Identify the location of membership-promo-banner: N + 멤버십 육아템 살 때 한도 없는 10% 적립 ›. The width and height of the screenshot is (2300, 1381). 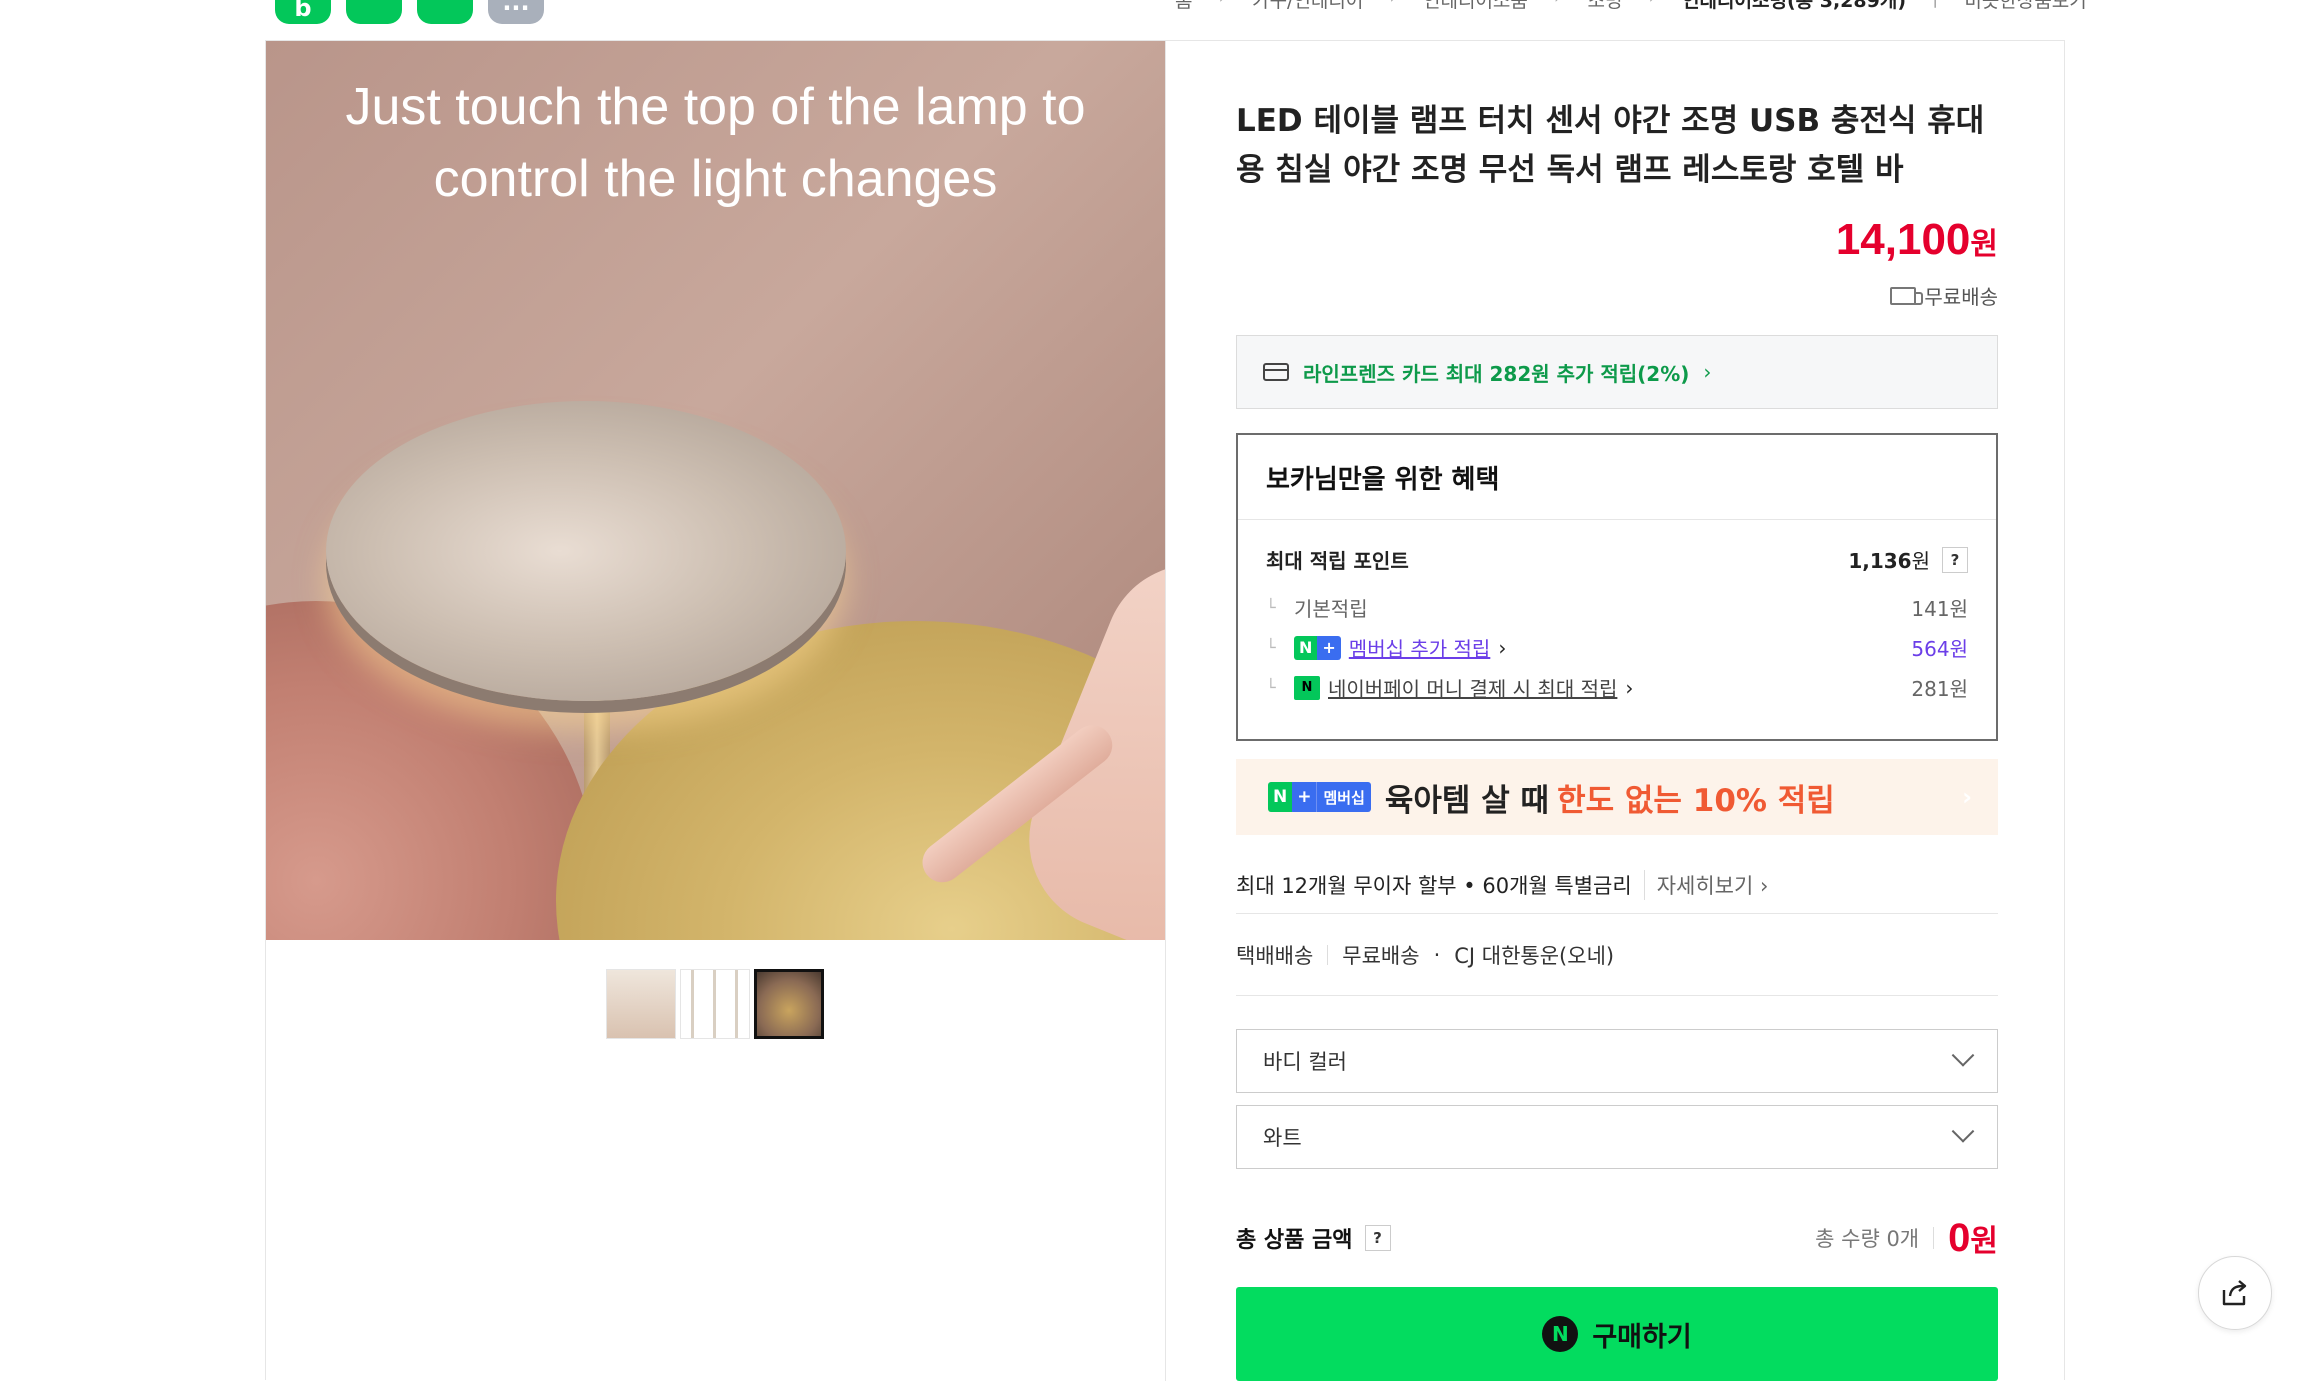
(1617, 797).